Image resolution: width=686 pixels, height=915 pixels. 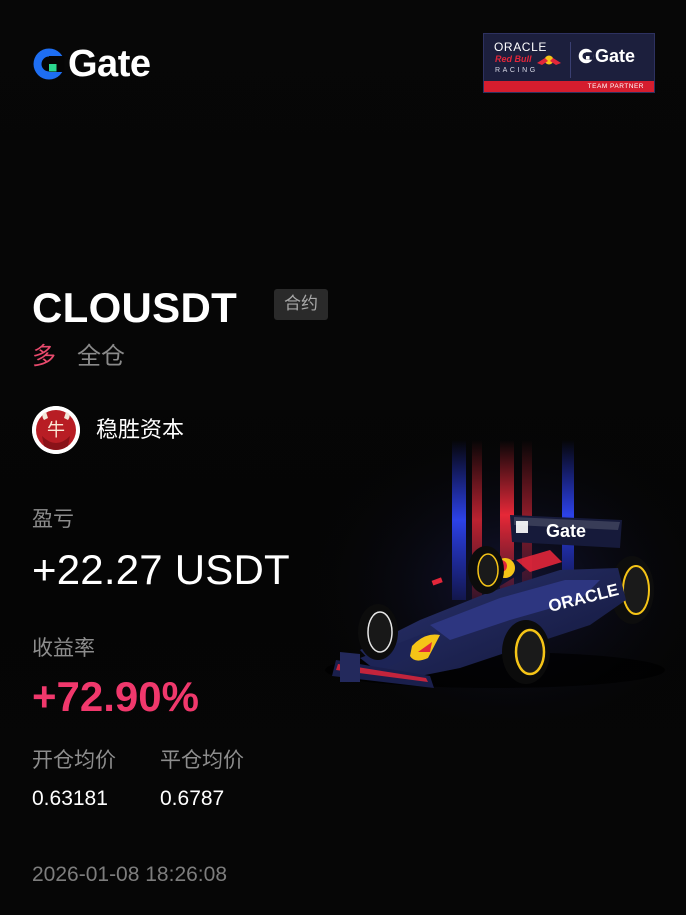 What do you see at coordinates (49, 64) in the screenshot?
I see `gate-logo-icon` at bounding box center [49, 64].